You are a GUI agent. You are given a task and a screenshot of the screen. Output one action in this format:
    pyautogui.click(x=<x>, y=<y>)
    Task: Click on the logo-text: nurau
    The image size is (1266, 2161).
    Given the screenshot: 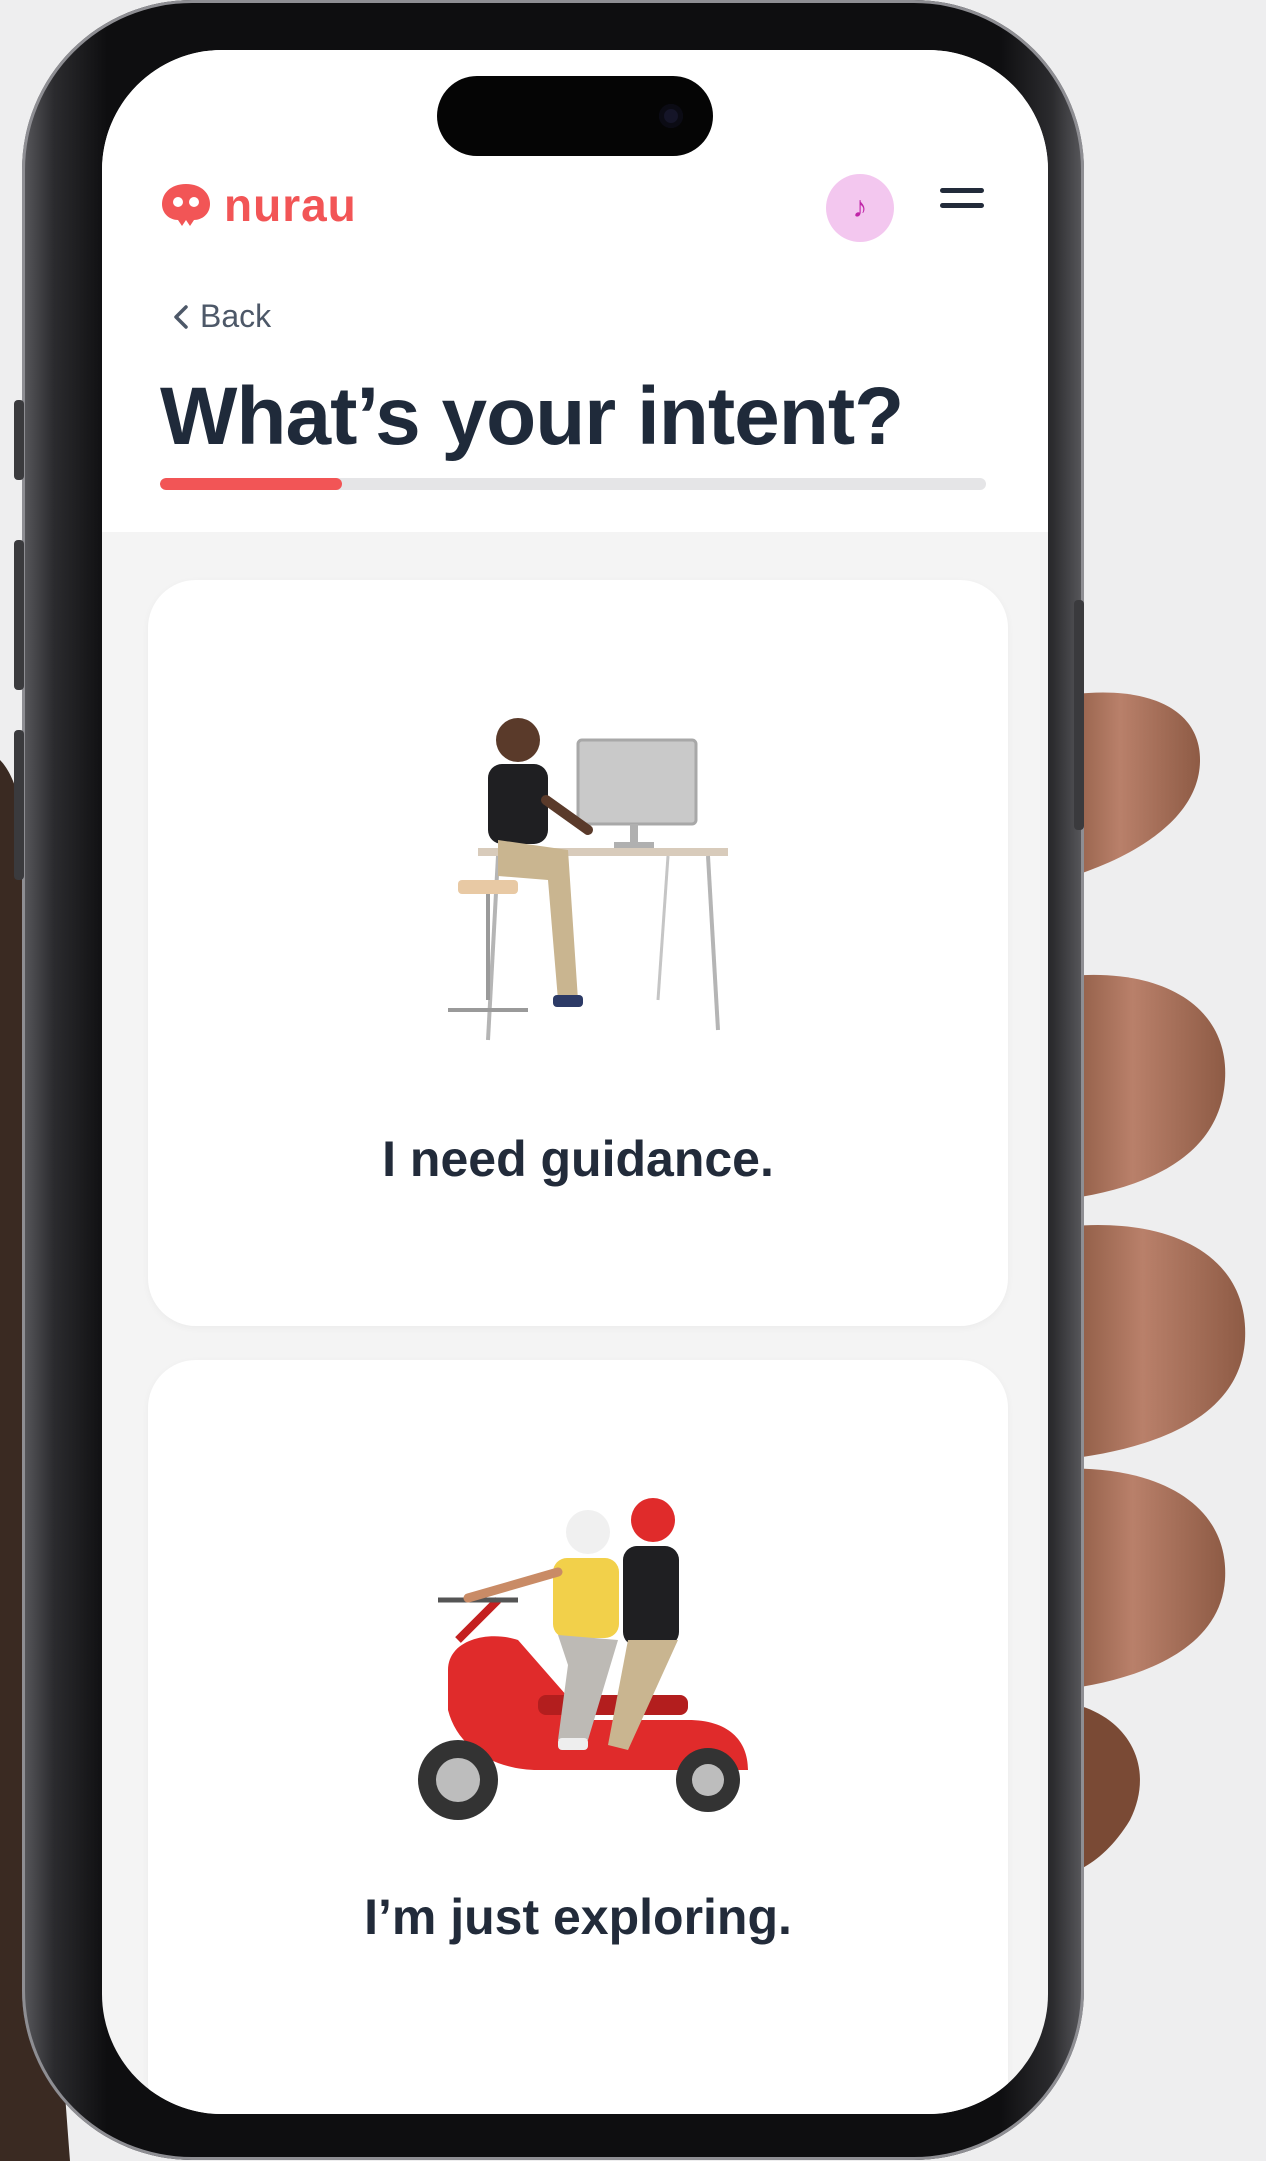 What is the action you would take?
    pyautogui.click(x=290, y=205)
    